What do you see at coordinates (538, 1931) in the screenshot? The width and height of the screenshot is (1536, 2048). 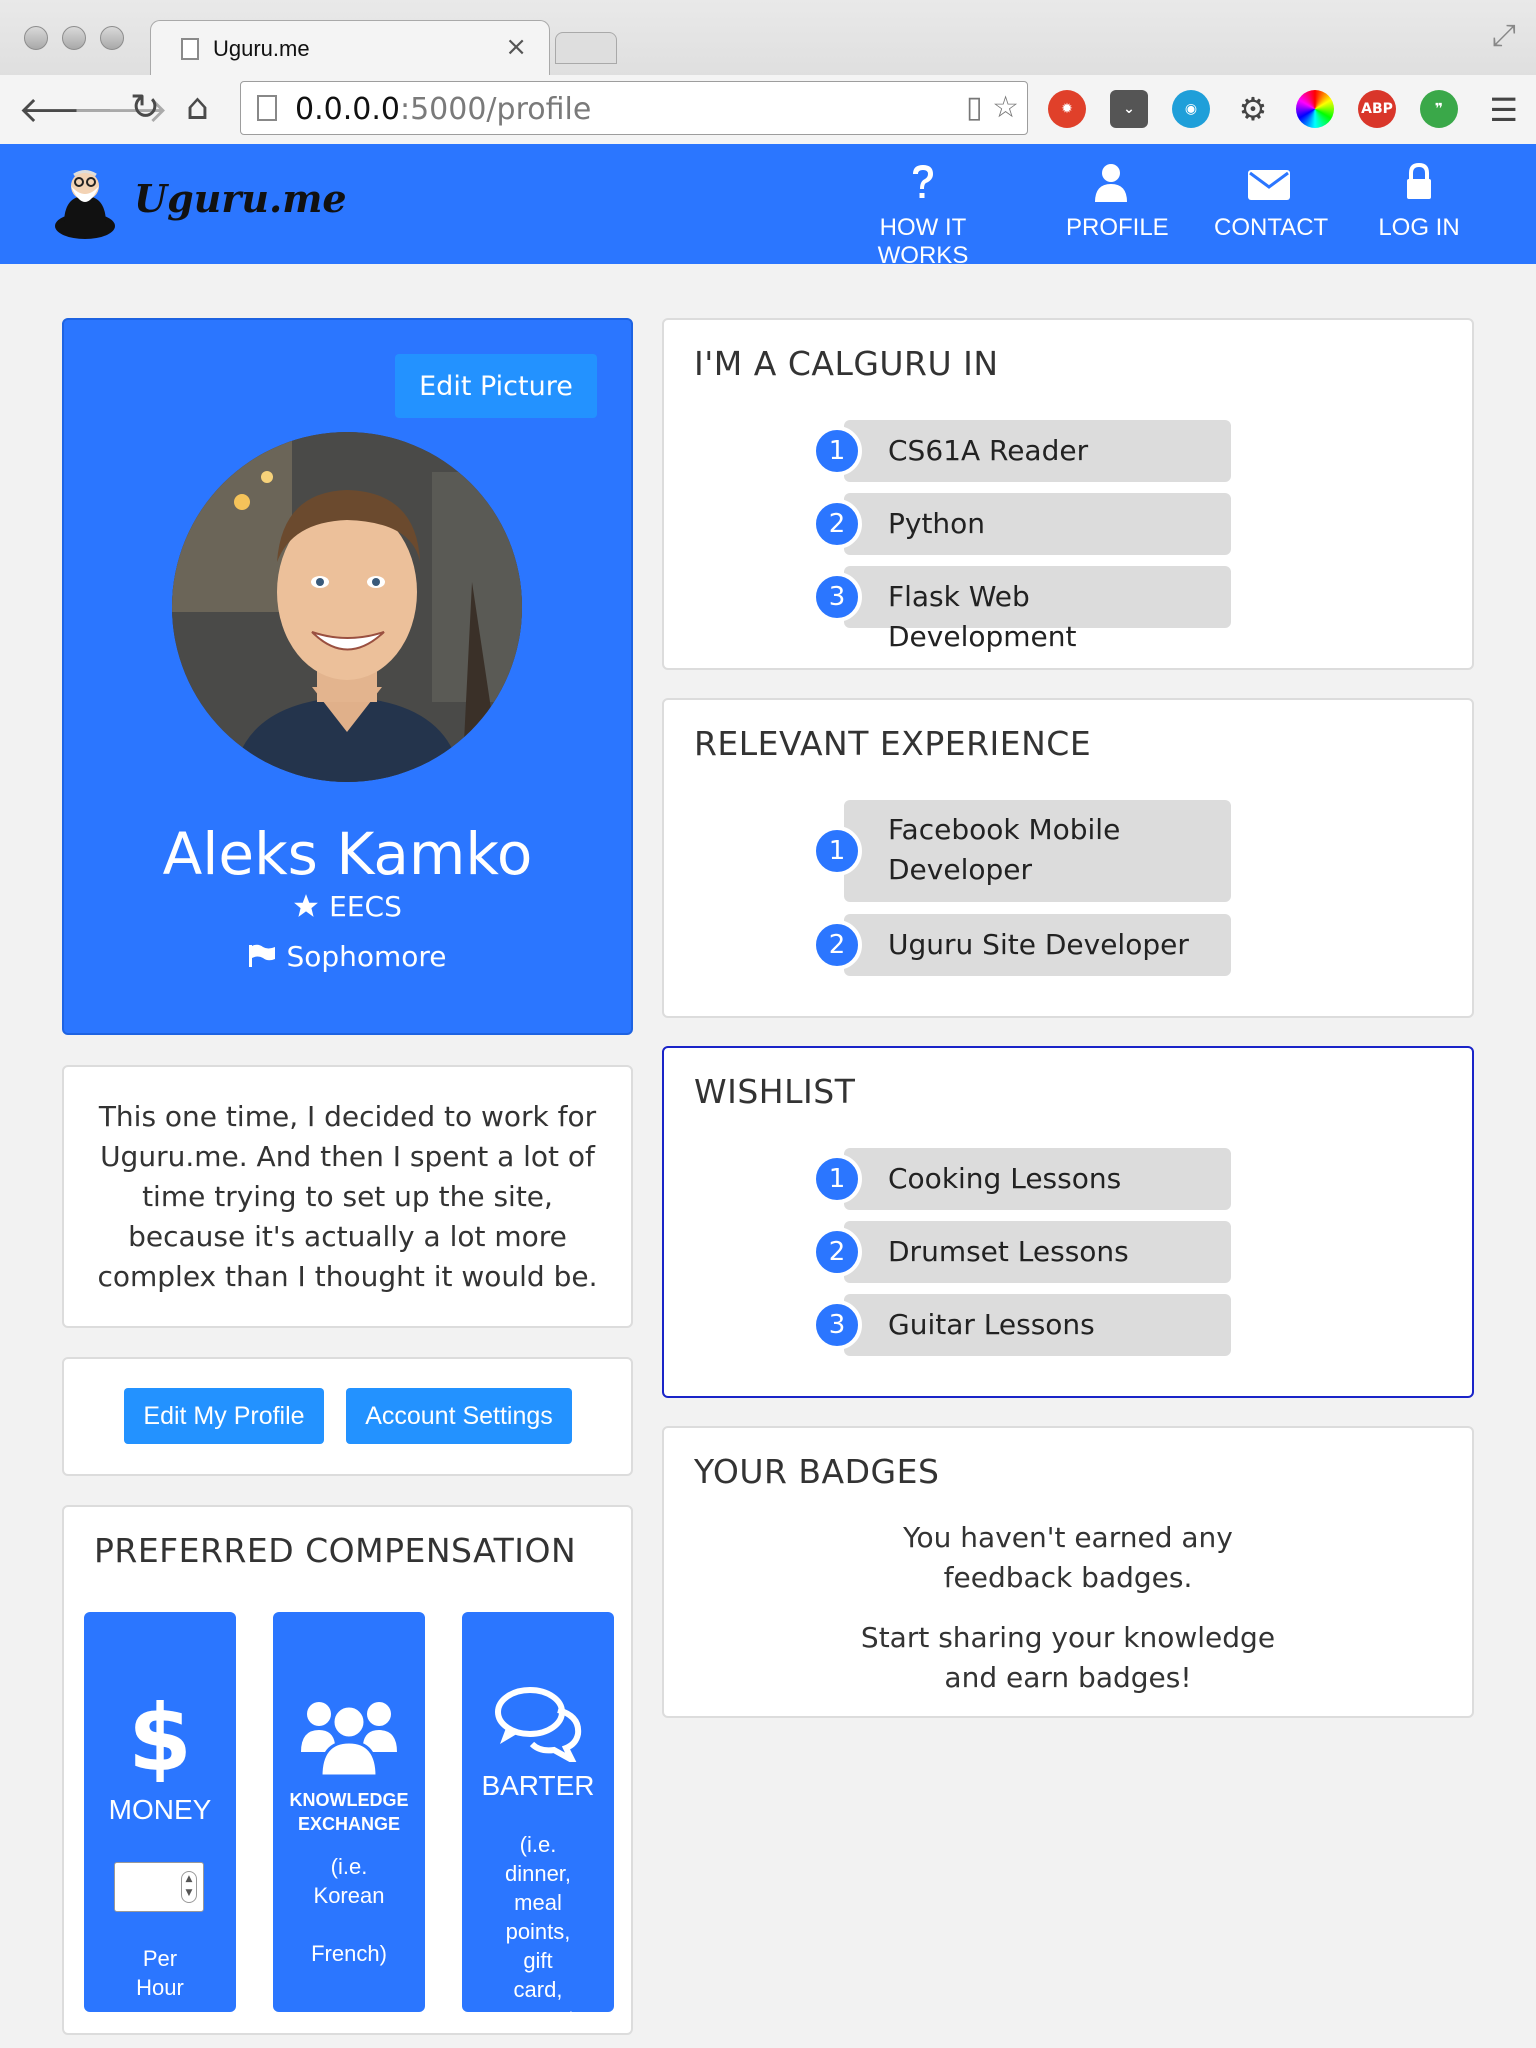 I see `desc-line: points,` at bounding box center [538, 1931].